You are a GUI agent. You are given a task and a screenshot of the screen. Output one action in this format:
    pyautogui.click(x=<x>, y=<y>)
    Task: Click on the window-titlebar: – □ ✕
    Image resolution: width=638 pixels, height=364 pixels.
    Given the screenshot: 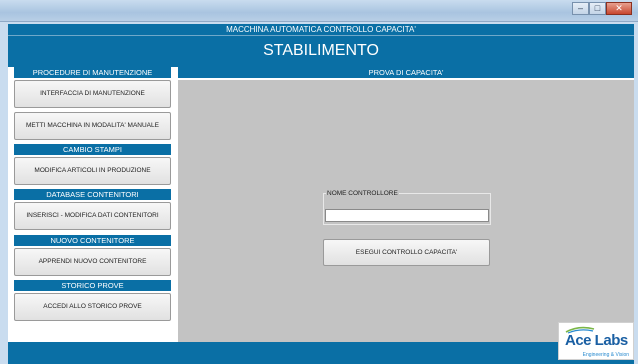 What is the action you would take?
    pyautogui.click(x=319, y=11)
    